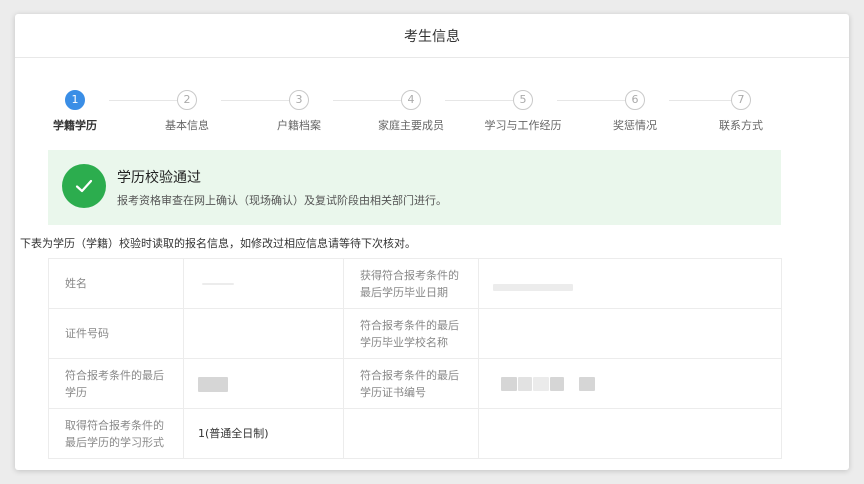  I want to click on step-rewards-punishments: 6 奖惩情况, so click(635, 111).